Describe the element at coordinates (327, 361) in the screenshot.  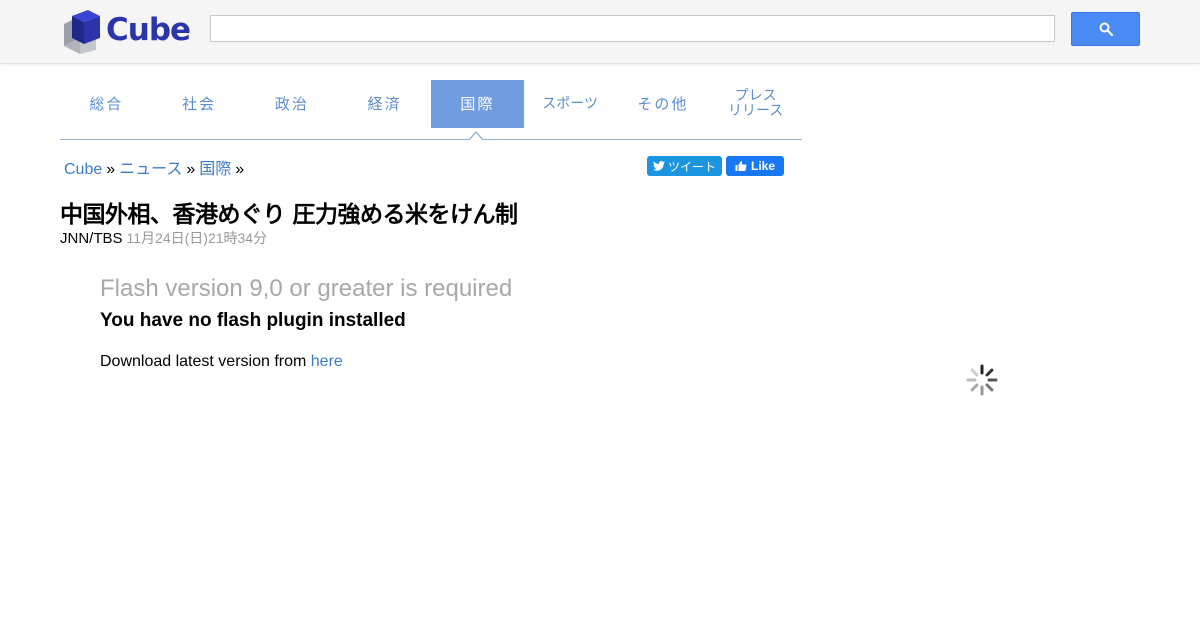
I see `flash-download-link: here` at that location.